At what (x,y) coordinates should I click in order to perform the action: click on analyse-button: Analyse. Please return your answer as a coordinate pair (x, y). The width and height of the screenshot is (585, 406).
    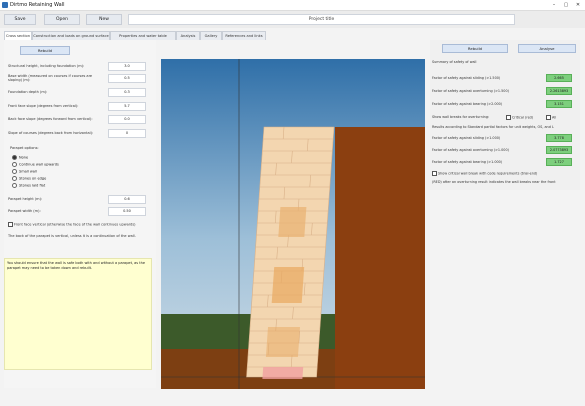
    Looking at the image, I should click on (547, 48).